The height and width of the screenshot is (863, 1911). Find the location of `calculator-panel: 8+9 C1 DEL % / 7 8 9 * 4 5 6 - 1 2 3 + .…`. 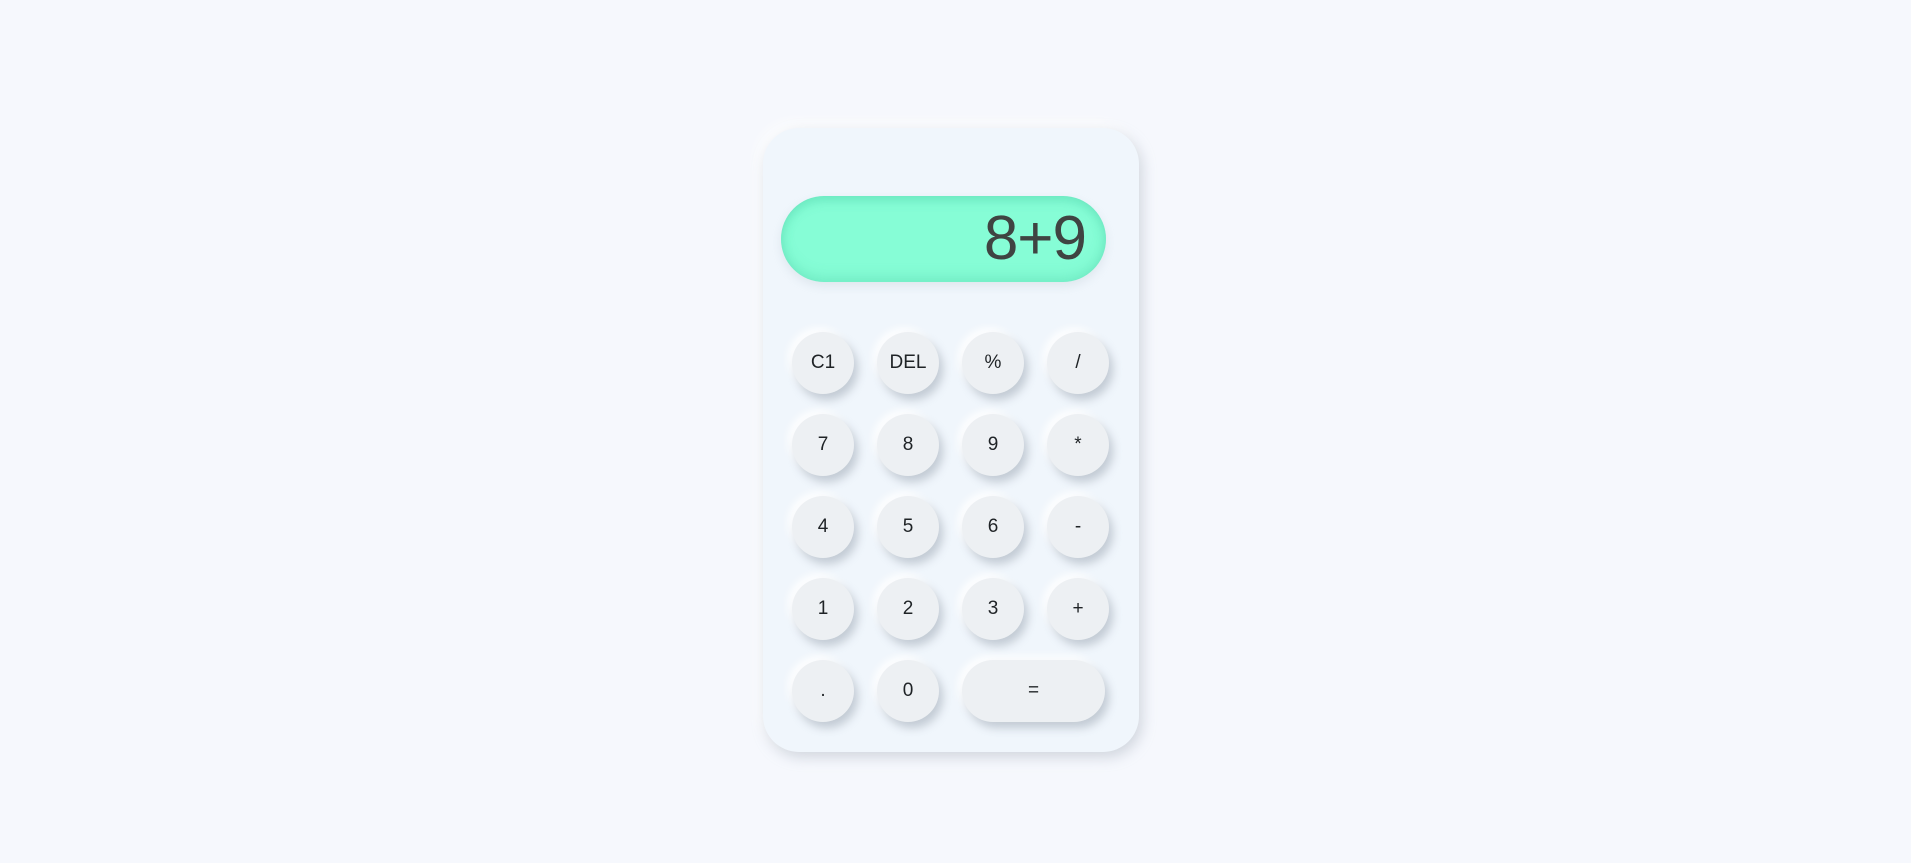

calculator-panel: 8+9 C1 DEL % / 7 8 9 * 4 5 6 - 1 2 3 + .… is located at coordinates (951, 440).